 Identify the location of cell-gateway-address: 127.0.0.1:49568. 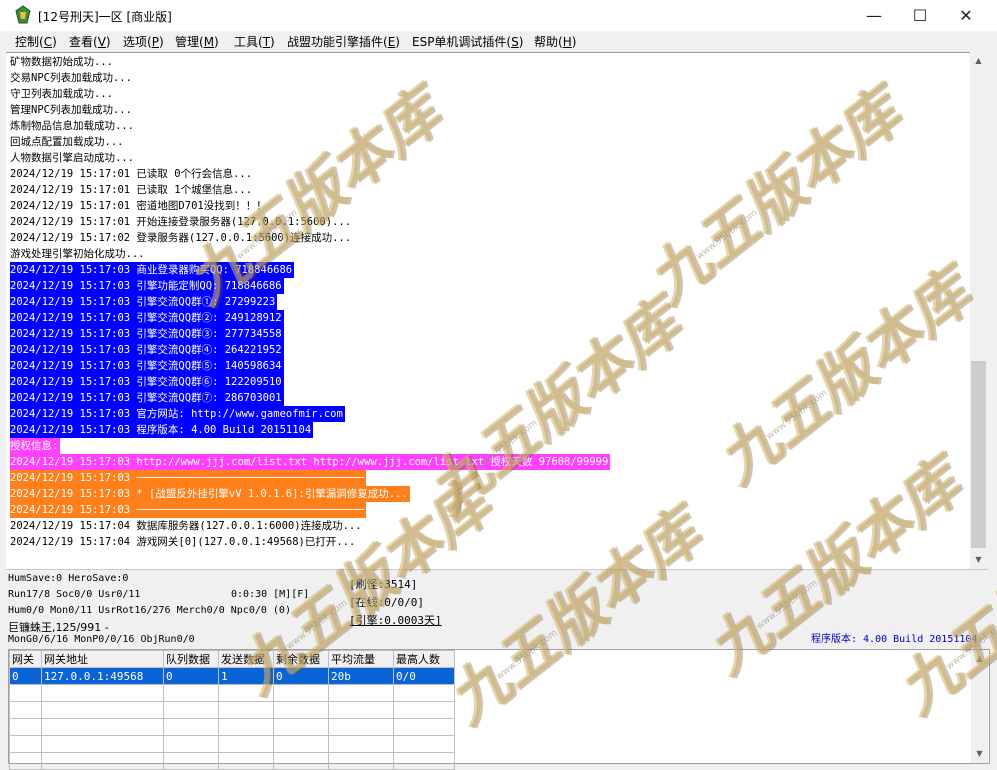
(102, 676).